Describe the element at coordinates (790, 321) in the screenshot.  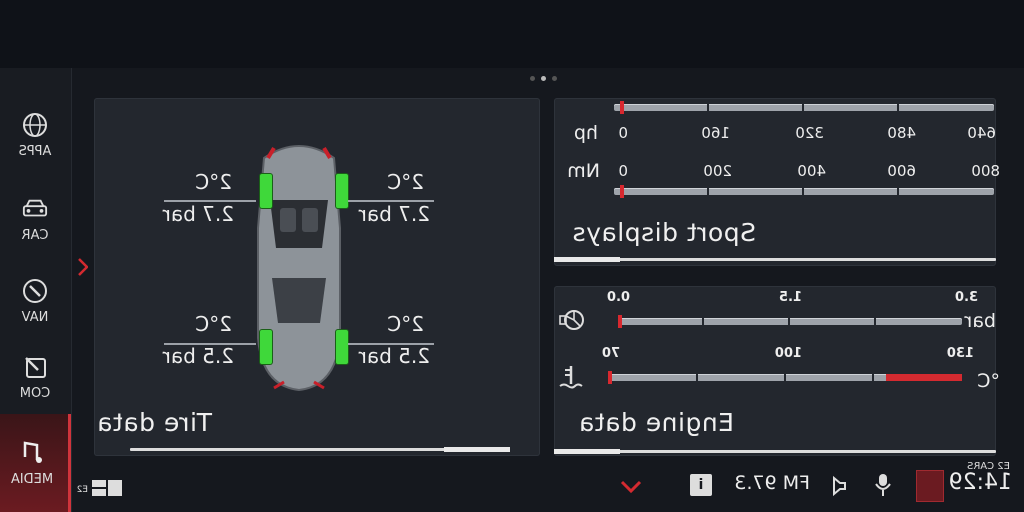
I see `boost-gauge-track` at that location.